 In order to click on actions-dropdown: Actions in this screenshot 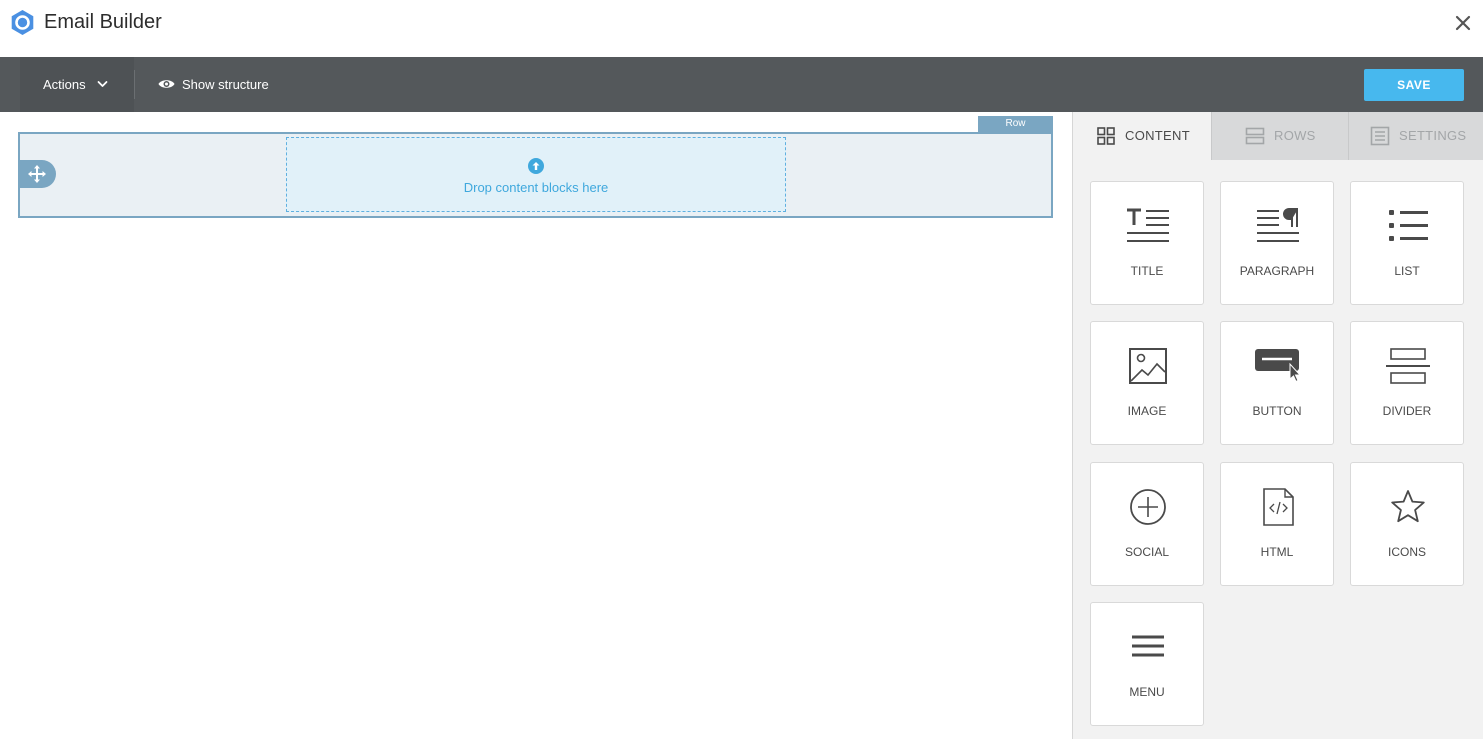, I will do `click(77, 84)`.